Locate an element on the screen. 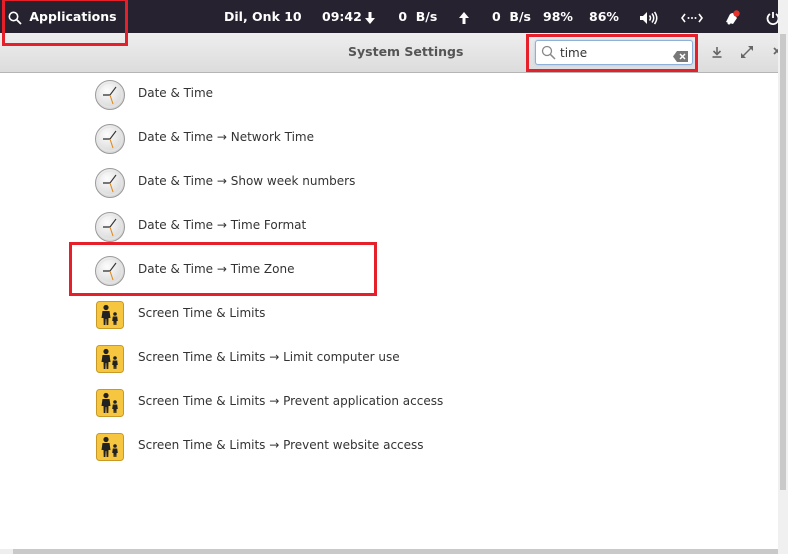  horizontal-scrollbar is located at coordinates (389, 551).